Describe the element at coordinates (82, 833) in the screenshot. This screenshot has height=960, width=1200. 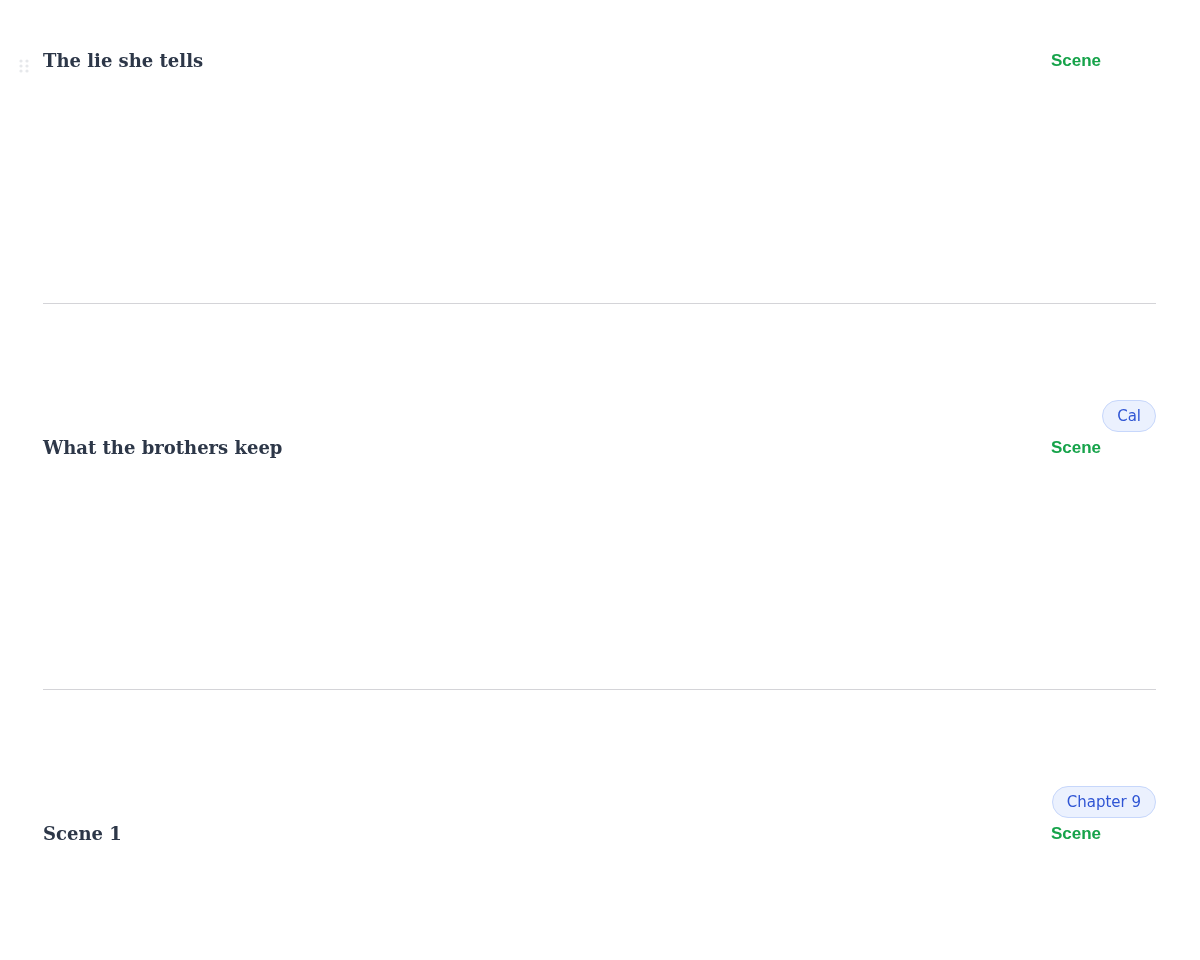
I see `scene-title: Scene 1` at that location.